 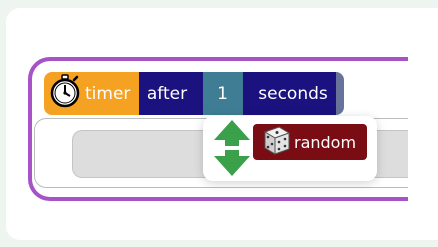 I want to click on random-block: random, so click(x=310, y=142).